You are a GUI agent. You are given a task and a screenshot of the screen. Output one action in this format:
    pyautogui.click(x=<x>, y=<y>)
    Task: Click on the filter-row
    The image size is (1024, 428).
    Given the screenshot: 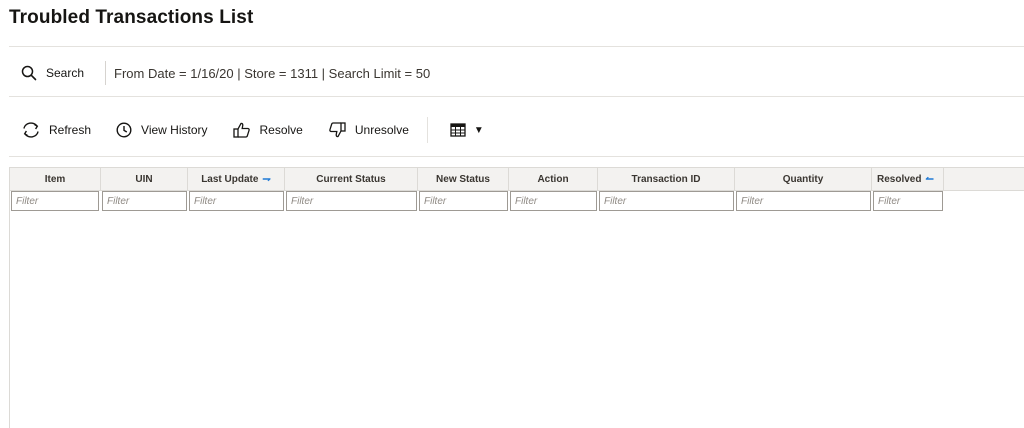 What is the action you would take?
    pyautogui.click(x=517, y=202)
    